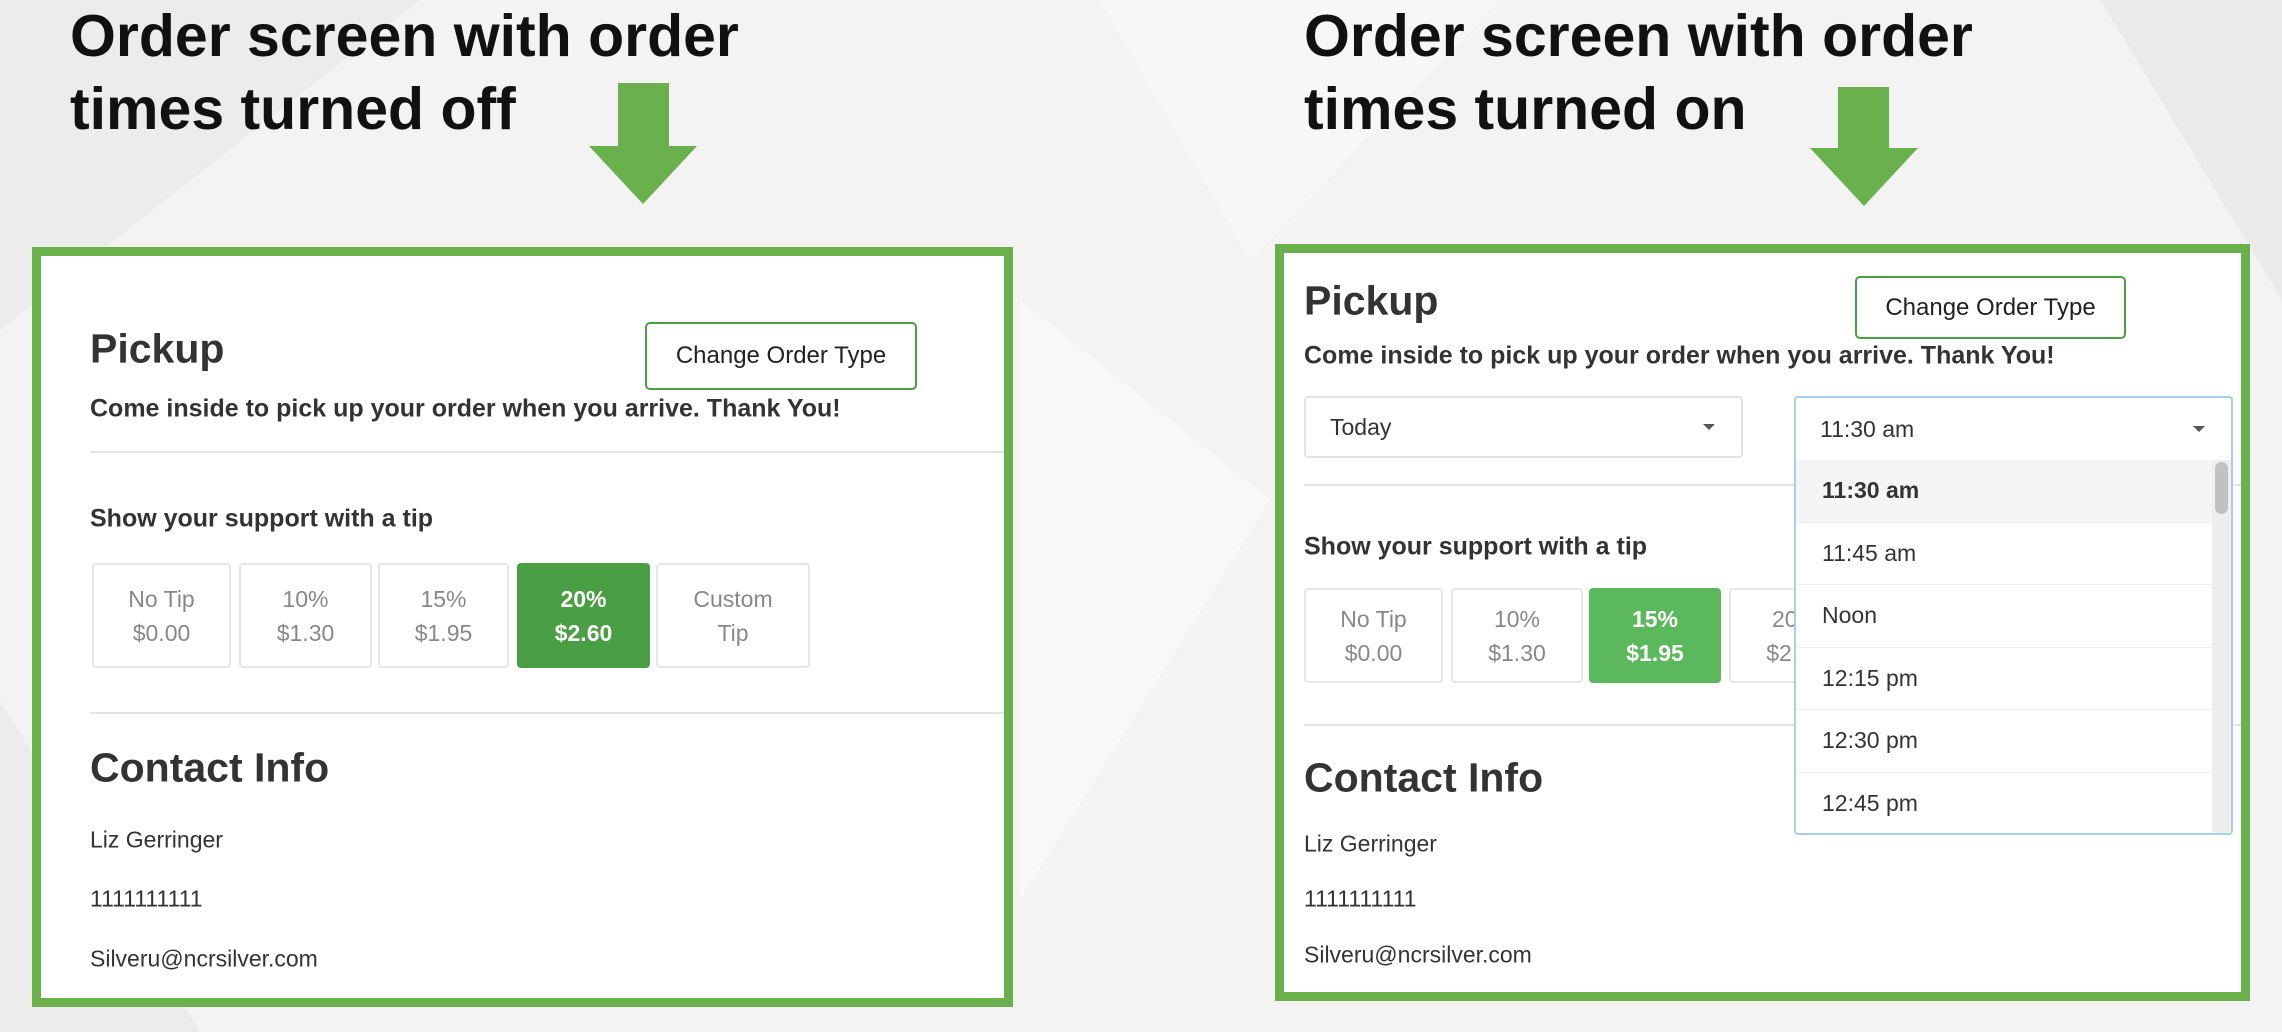 This screenshot has height=1032, width=2282. Describe the element at coordinates (443, 615) in the screenshot. I see `tip-option-15: 15% $1.95` at that location.